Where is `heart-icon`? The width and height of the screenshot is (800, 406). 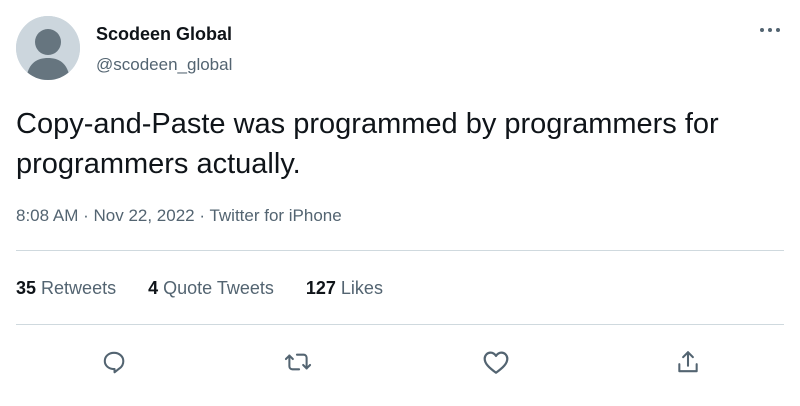
heart-icon is located at coordinates (496, 362).